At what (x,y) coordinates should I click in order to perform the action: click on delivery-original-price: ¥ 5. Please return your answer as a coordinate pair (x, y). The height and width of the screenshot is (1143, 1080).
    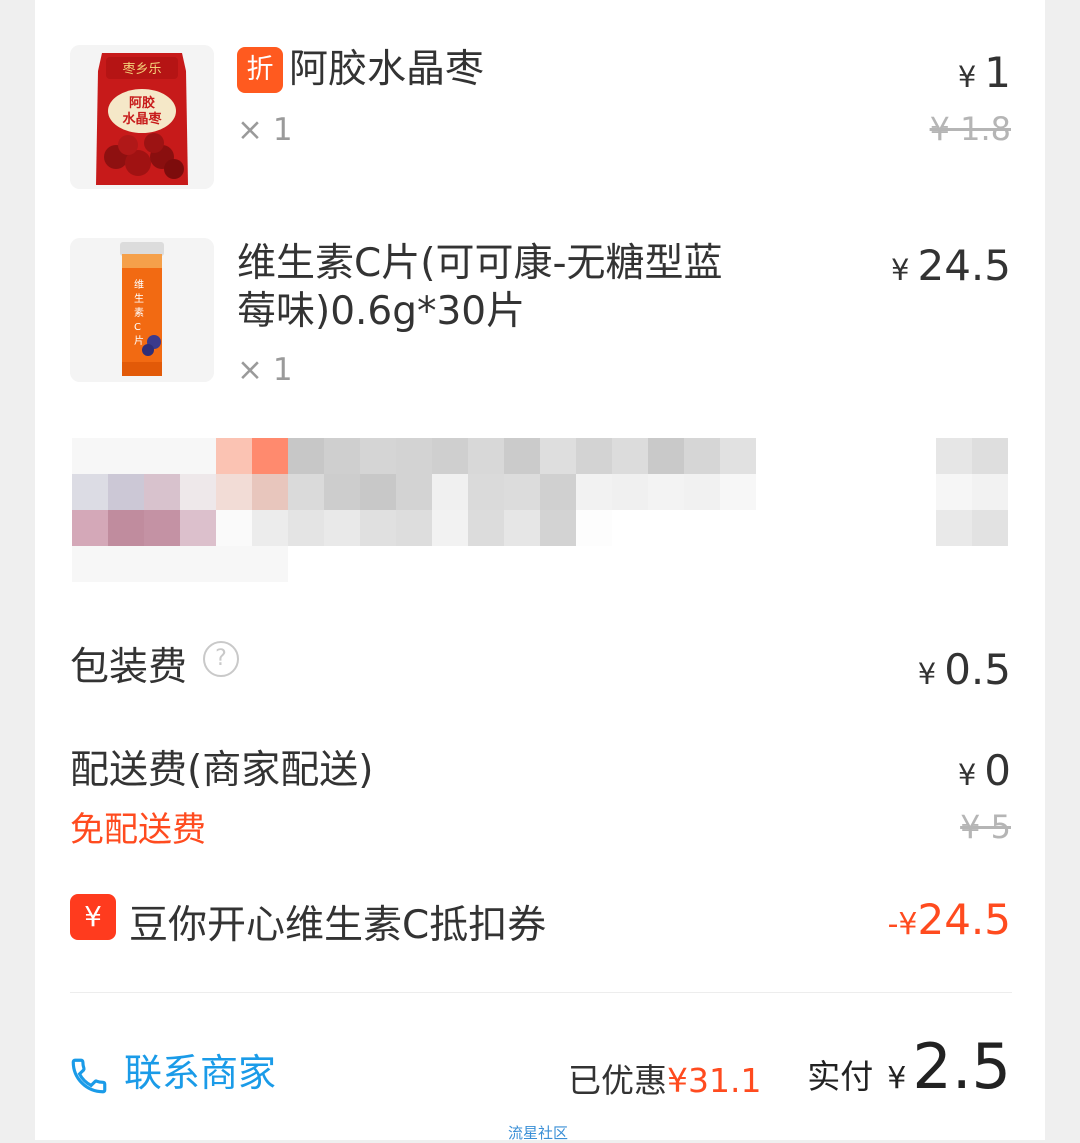
    Looking at the image, I should click on (985, 827).